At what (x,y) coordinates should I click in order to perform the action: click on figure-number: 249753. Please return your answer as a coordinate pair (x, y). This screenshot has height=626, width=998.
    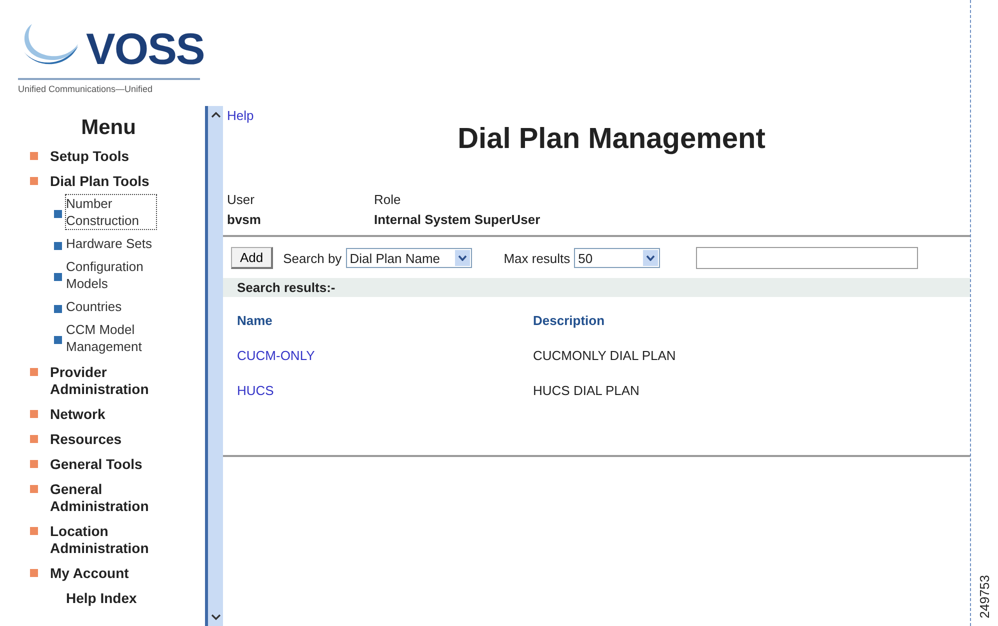
    Looking at the image, I should click on (984, 596).